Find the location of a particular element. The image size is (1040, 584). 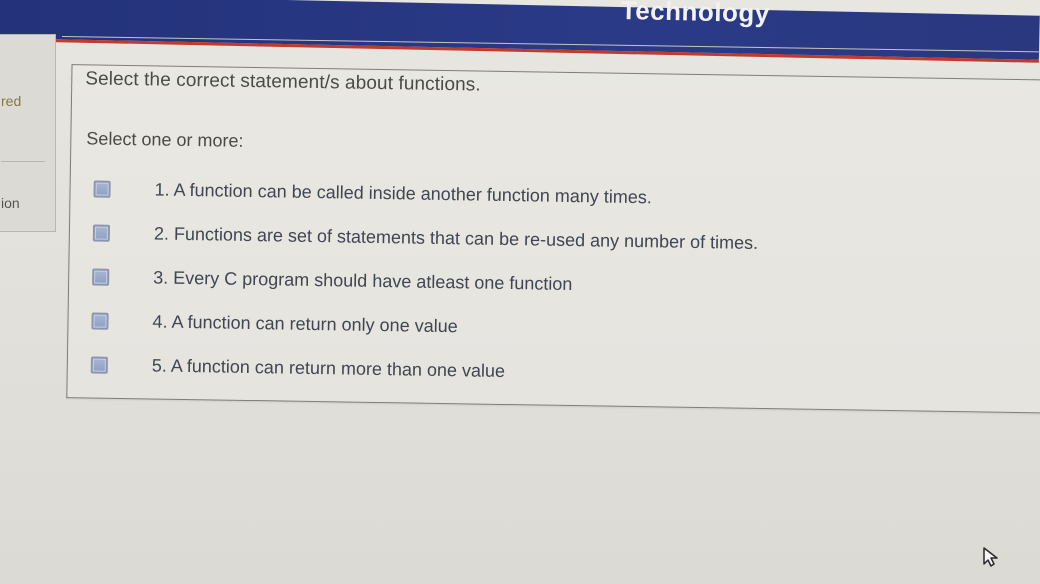

sidebar-item-status: red is located at coordinates (11, 101).